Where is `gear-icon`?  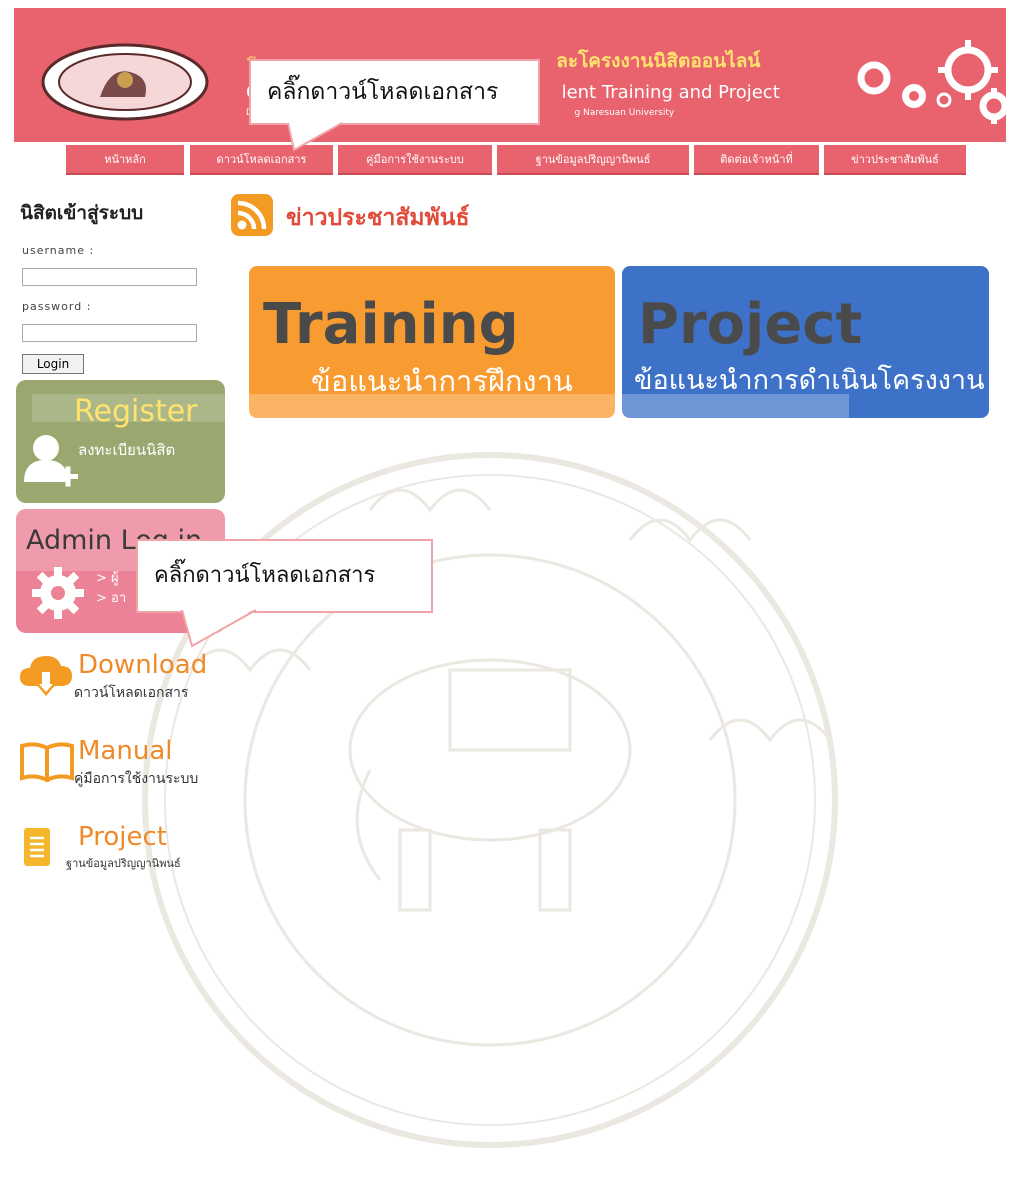
gear-icon is located at coordinates (58, 593).